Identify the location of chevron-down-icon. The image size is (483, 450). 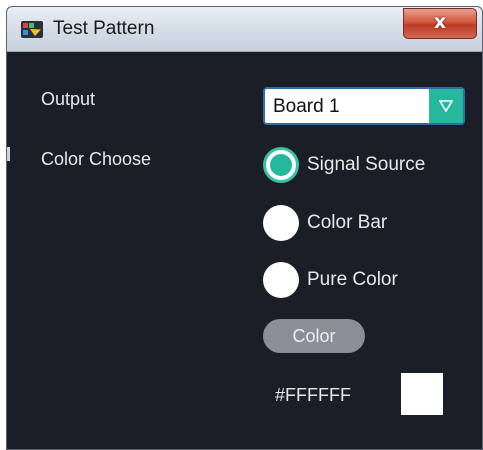
(446, 106).